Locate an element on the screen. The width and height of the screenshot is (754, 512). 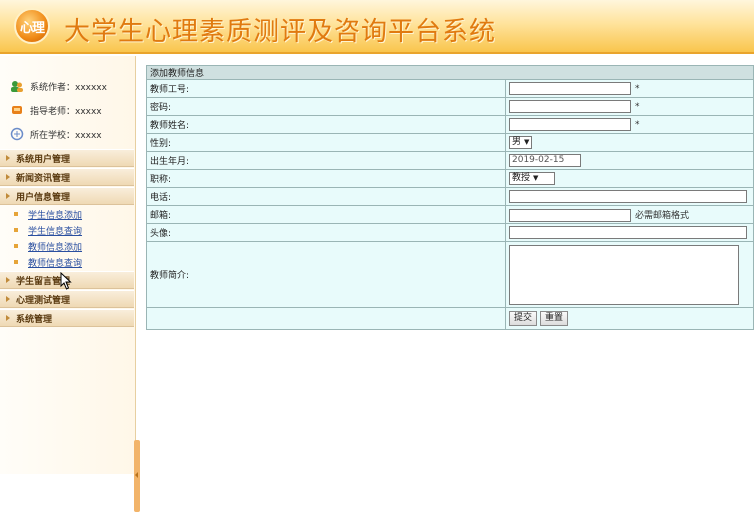
email-input is located at coordinates (570, 215).